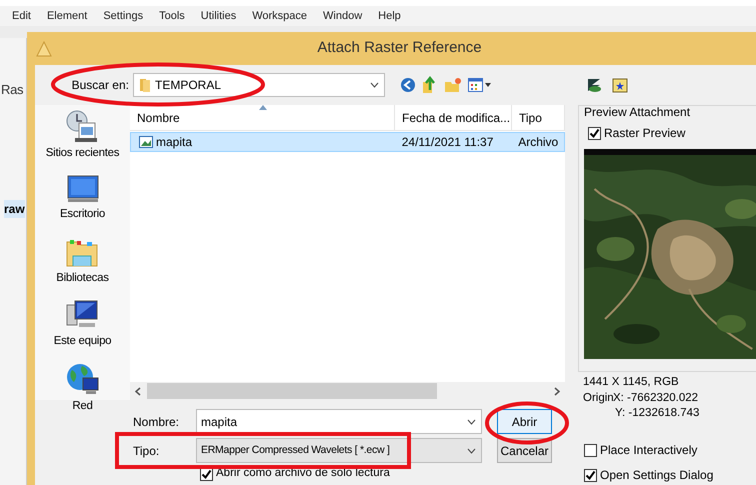 This screenshot has width=756, height=485. What do you see at coordinates (399, 48) in the screenshot?
I see `window-title: Attach Raster Reference` at bounding box center [399, 48].